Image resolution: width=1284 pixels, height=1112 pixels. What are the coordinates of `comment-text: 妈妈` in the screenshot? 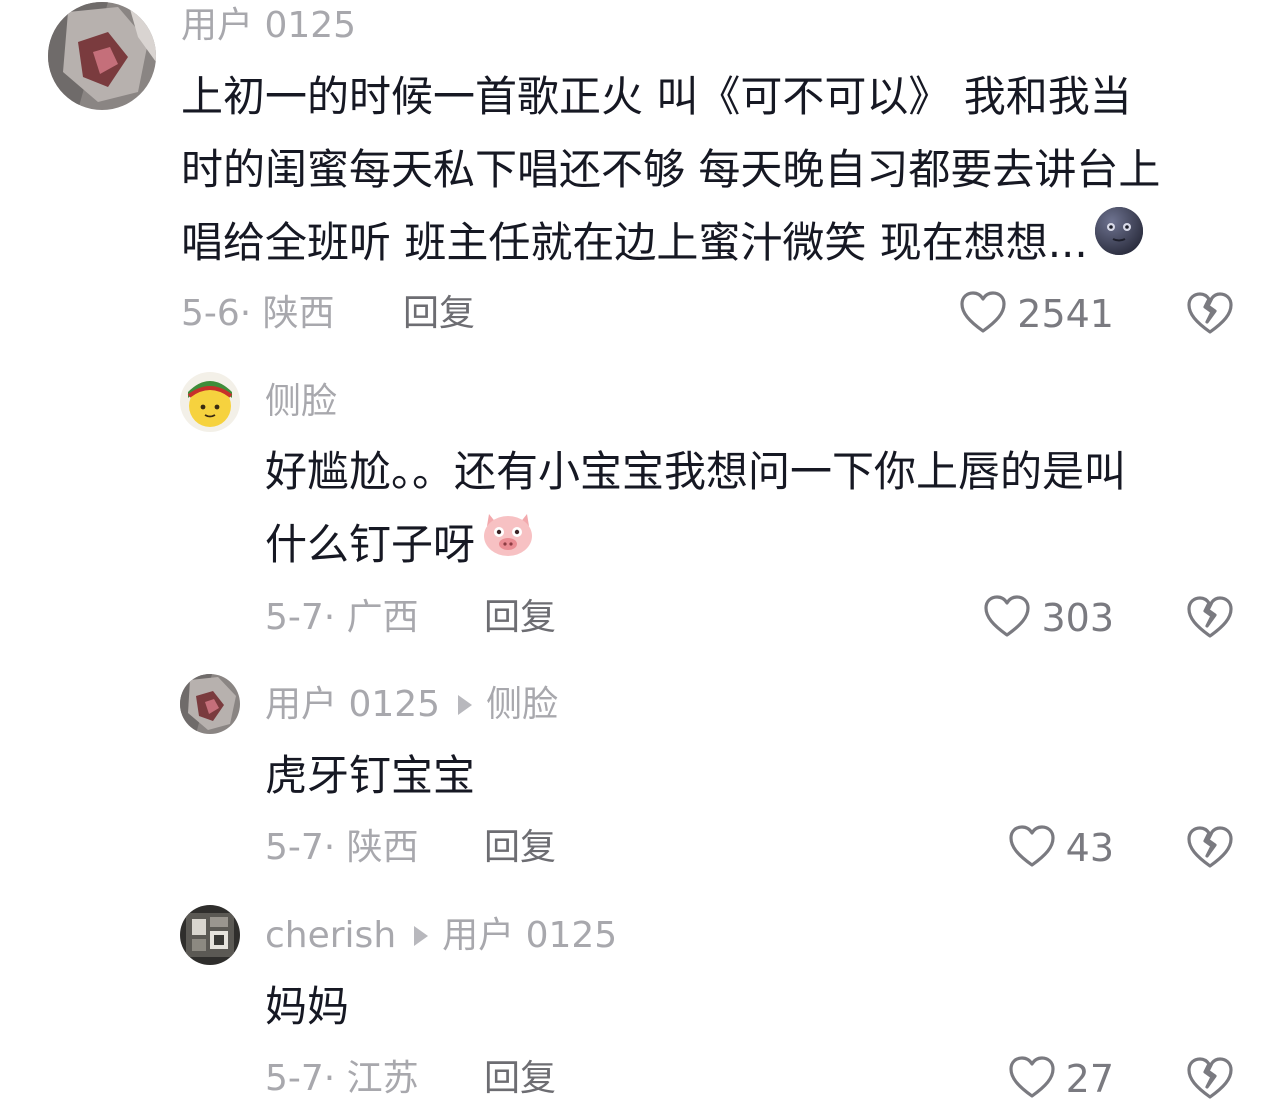 It's located at (307, 1006).